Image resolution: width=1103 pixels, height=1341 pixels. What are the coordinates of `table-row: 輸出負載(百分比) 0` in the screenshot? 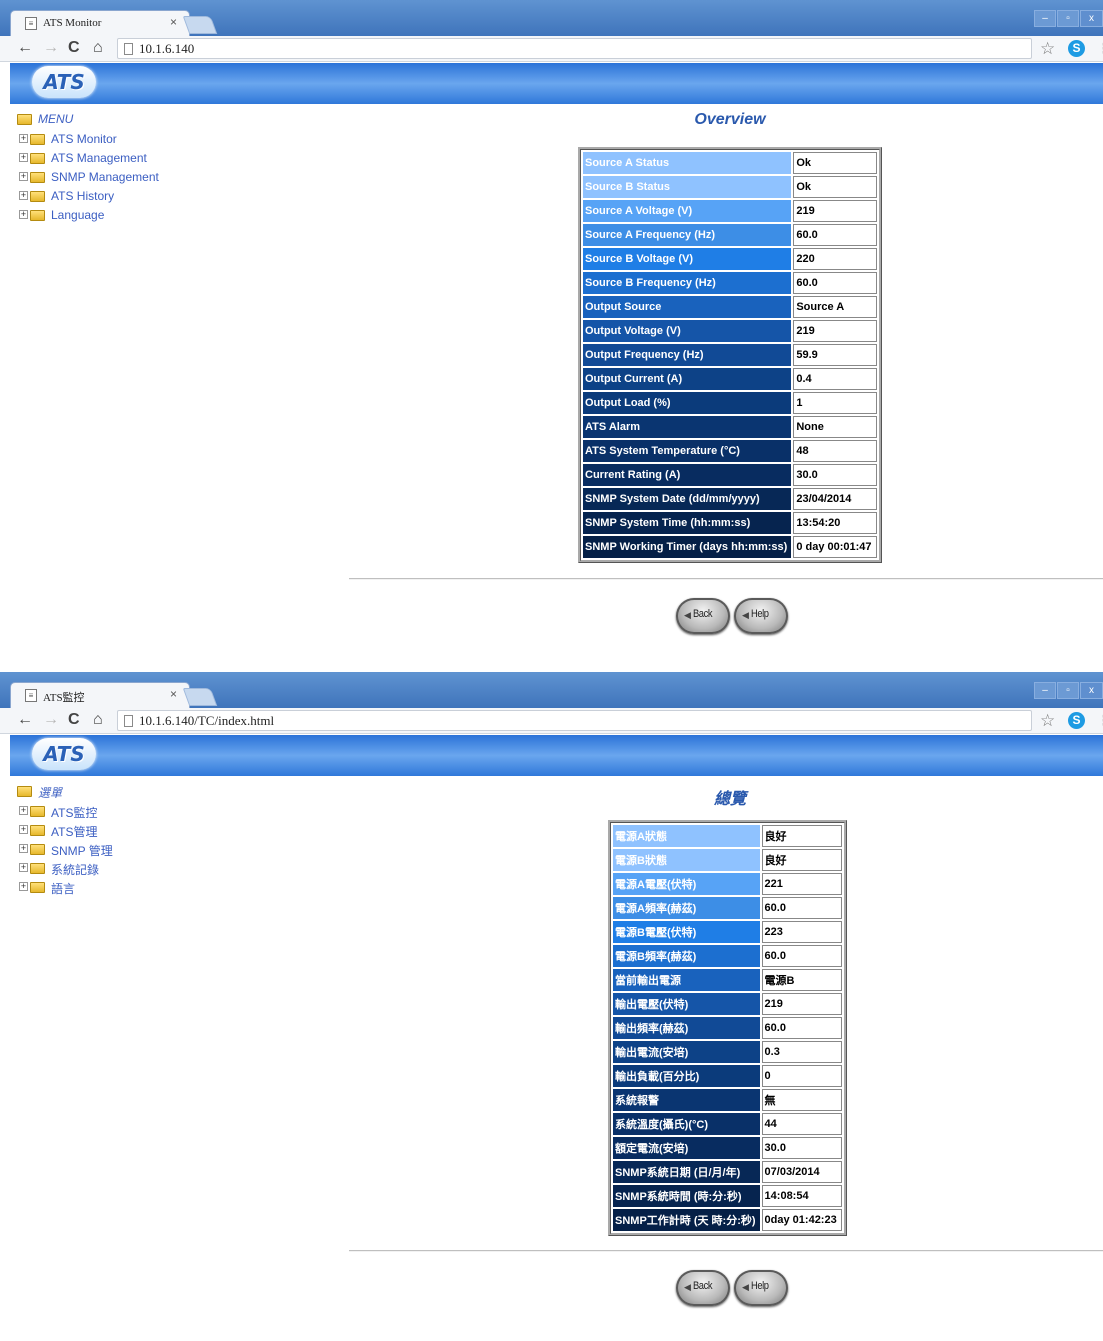 It's located at (727, 1076).